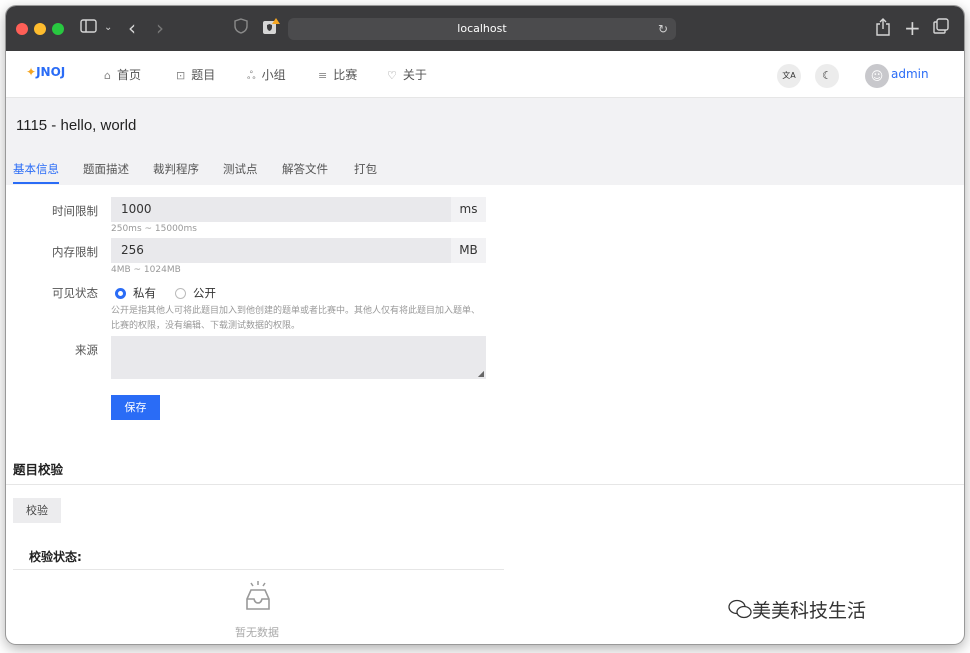 The image size is (970, 653). What do you see at coordinates (789, 76) in the screenshot?
I see `translate-button: 文A` at bounding box center [789, 76].